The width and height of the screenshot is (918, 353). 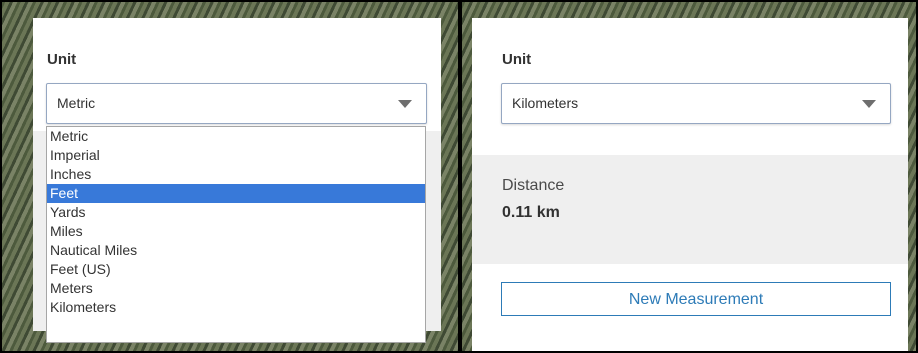 I want to click on unit-option: Imperial, so click(x=236, y=155).